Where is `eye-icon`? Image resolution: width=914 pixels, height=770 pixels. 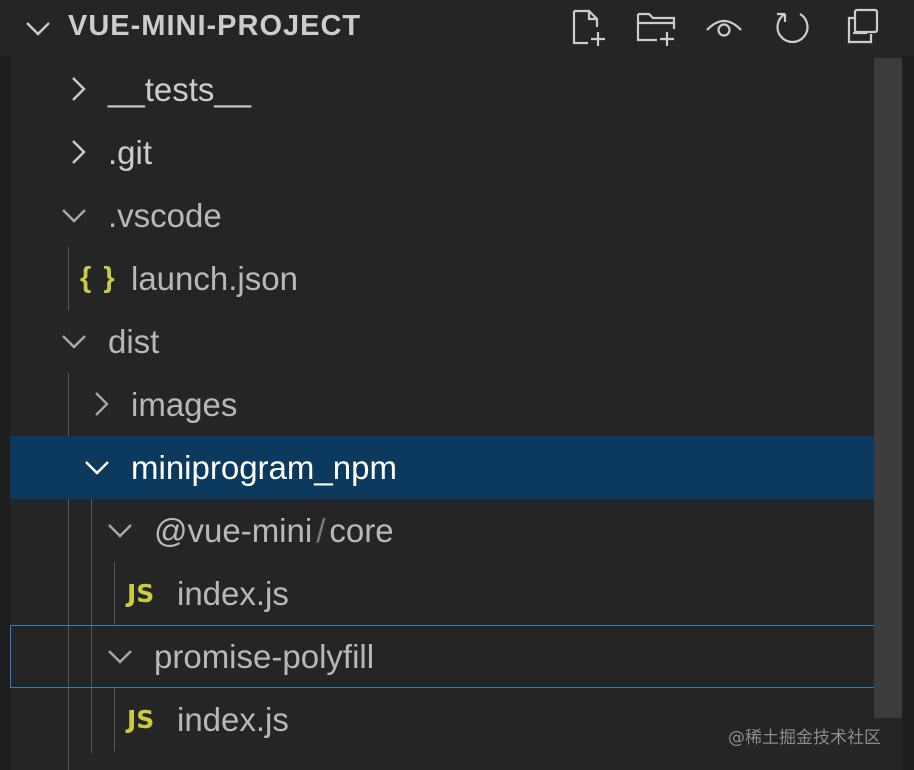 eye-icon is located at coordinates (724, 28).